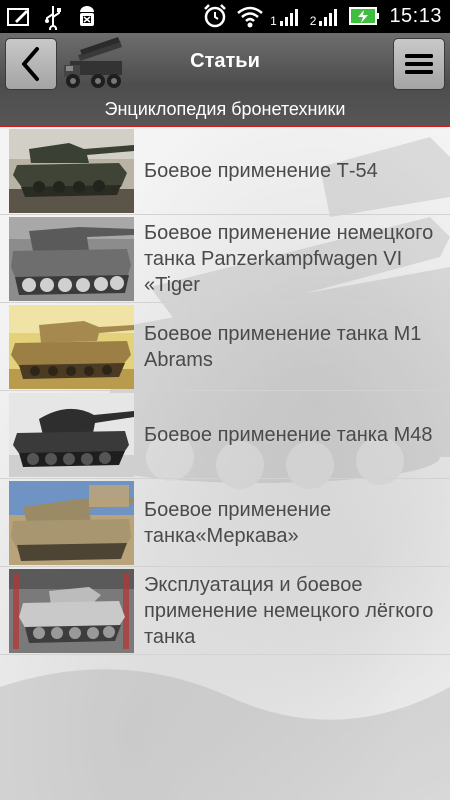  I want to click on merkava-tank-photo, so click(71, 523).